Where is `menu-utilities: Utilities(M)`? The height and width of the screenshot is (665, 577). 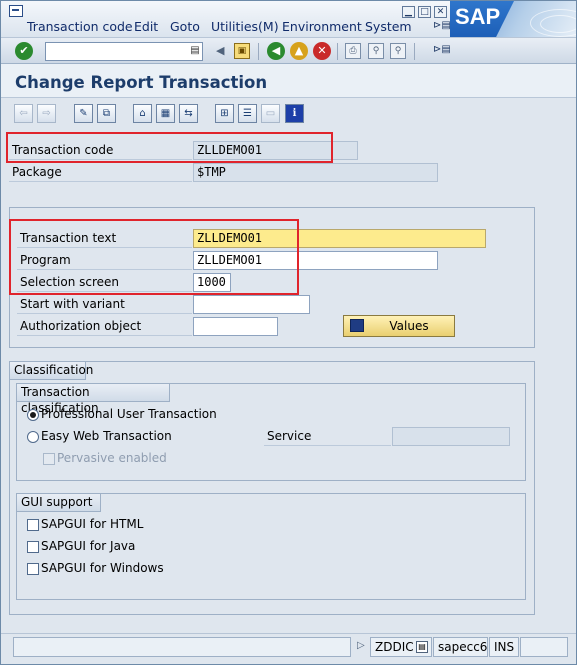
menu-utilities: Utilities(M) is located at coordinates (245, 26).